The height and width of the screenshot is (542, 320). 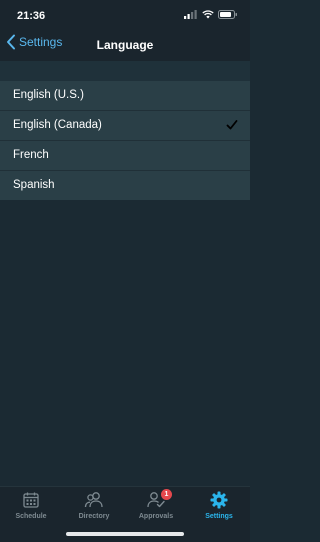 I want to click on home-indicator, so click(x=125, y=534).